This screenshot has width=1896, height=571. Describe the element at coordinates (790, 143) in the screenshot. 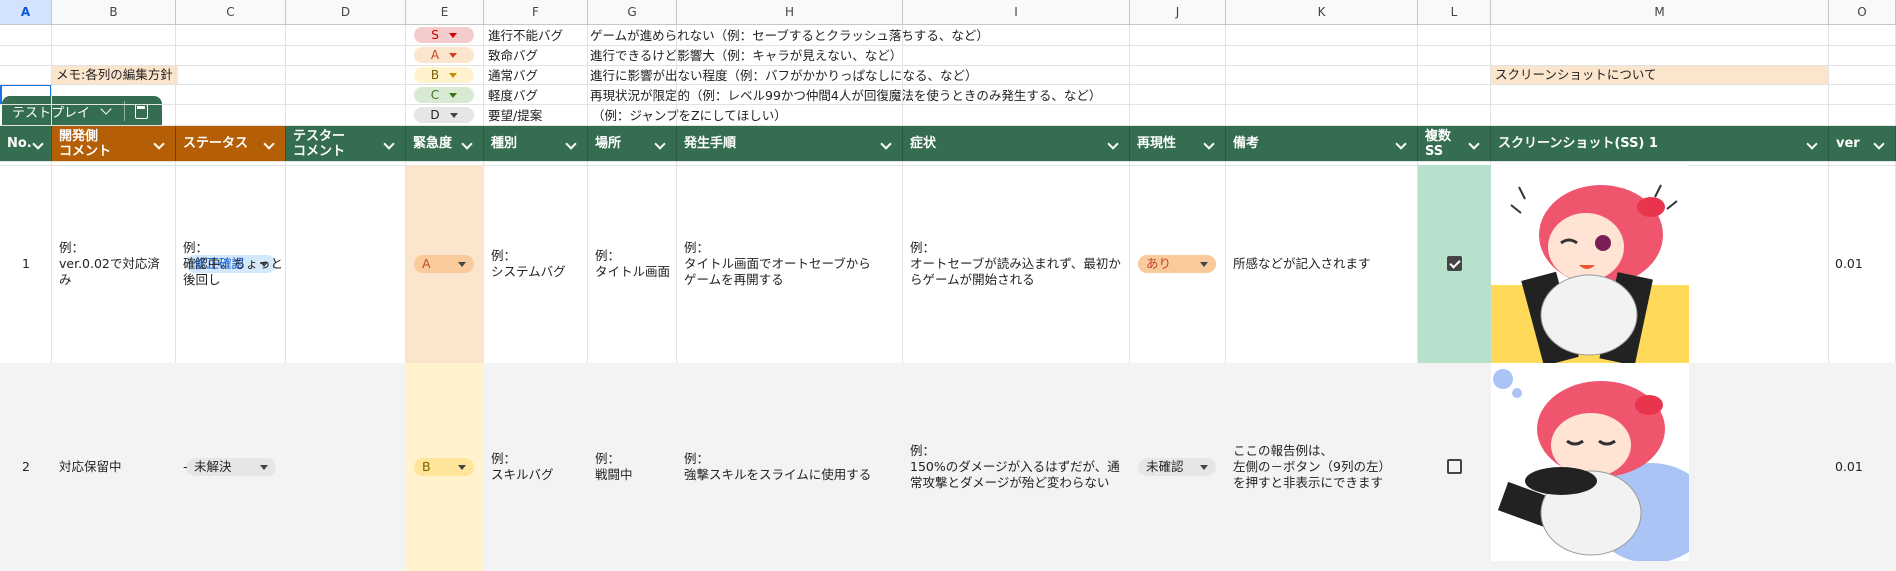

I see `header-steps: 発生手順` at that location.